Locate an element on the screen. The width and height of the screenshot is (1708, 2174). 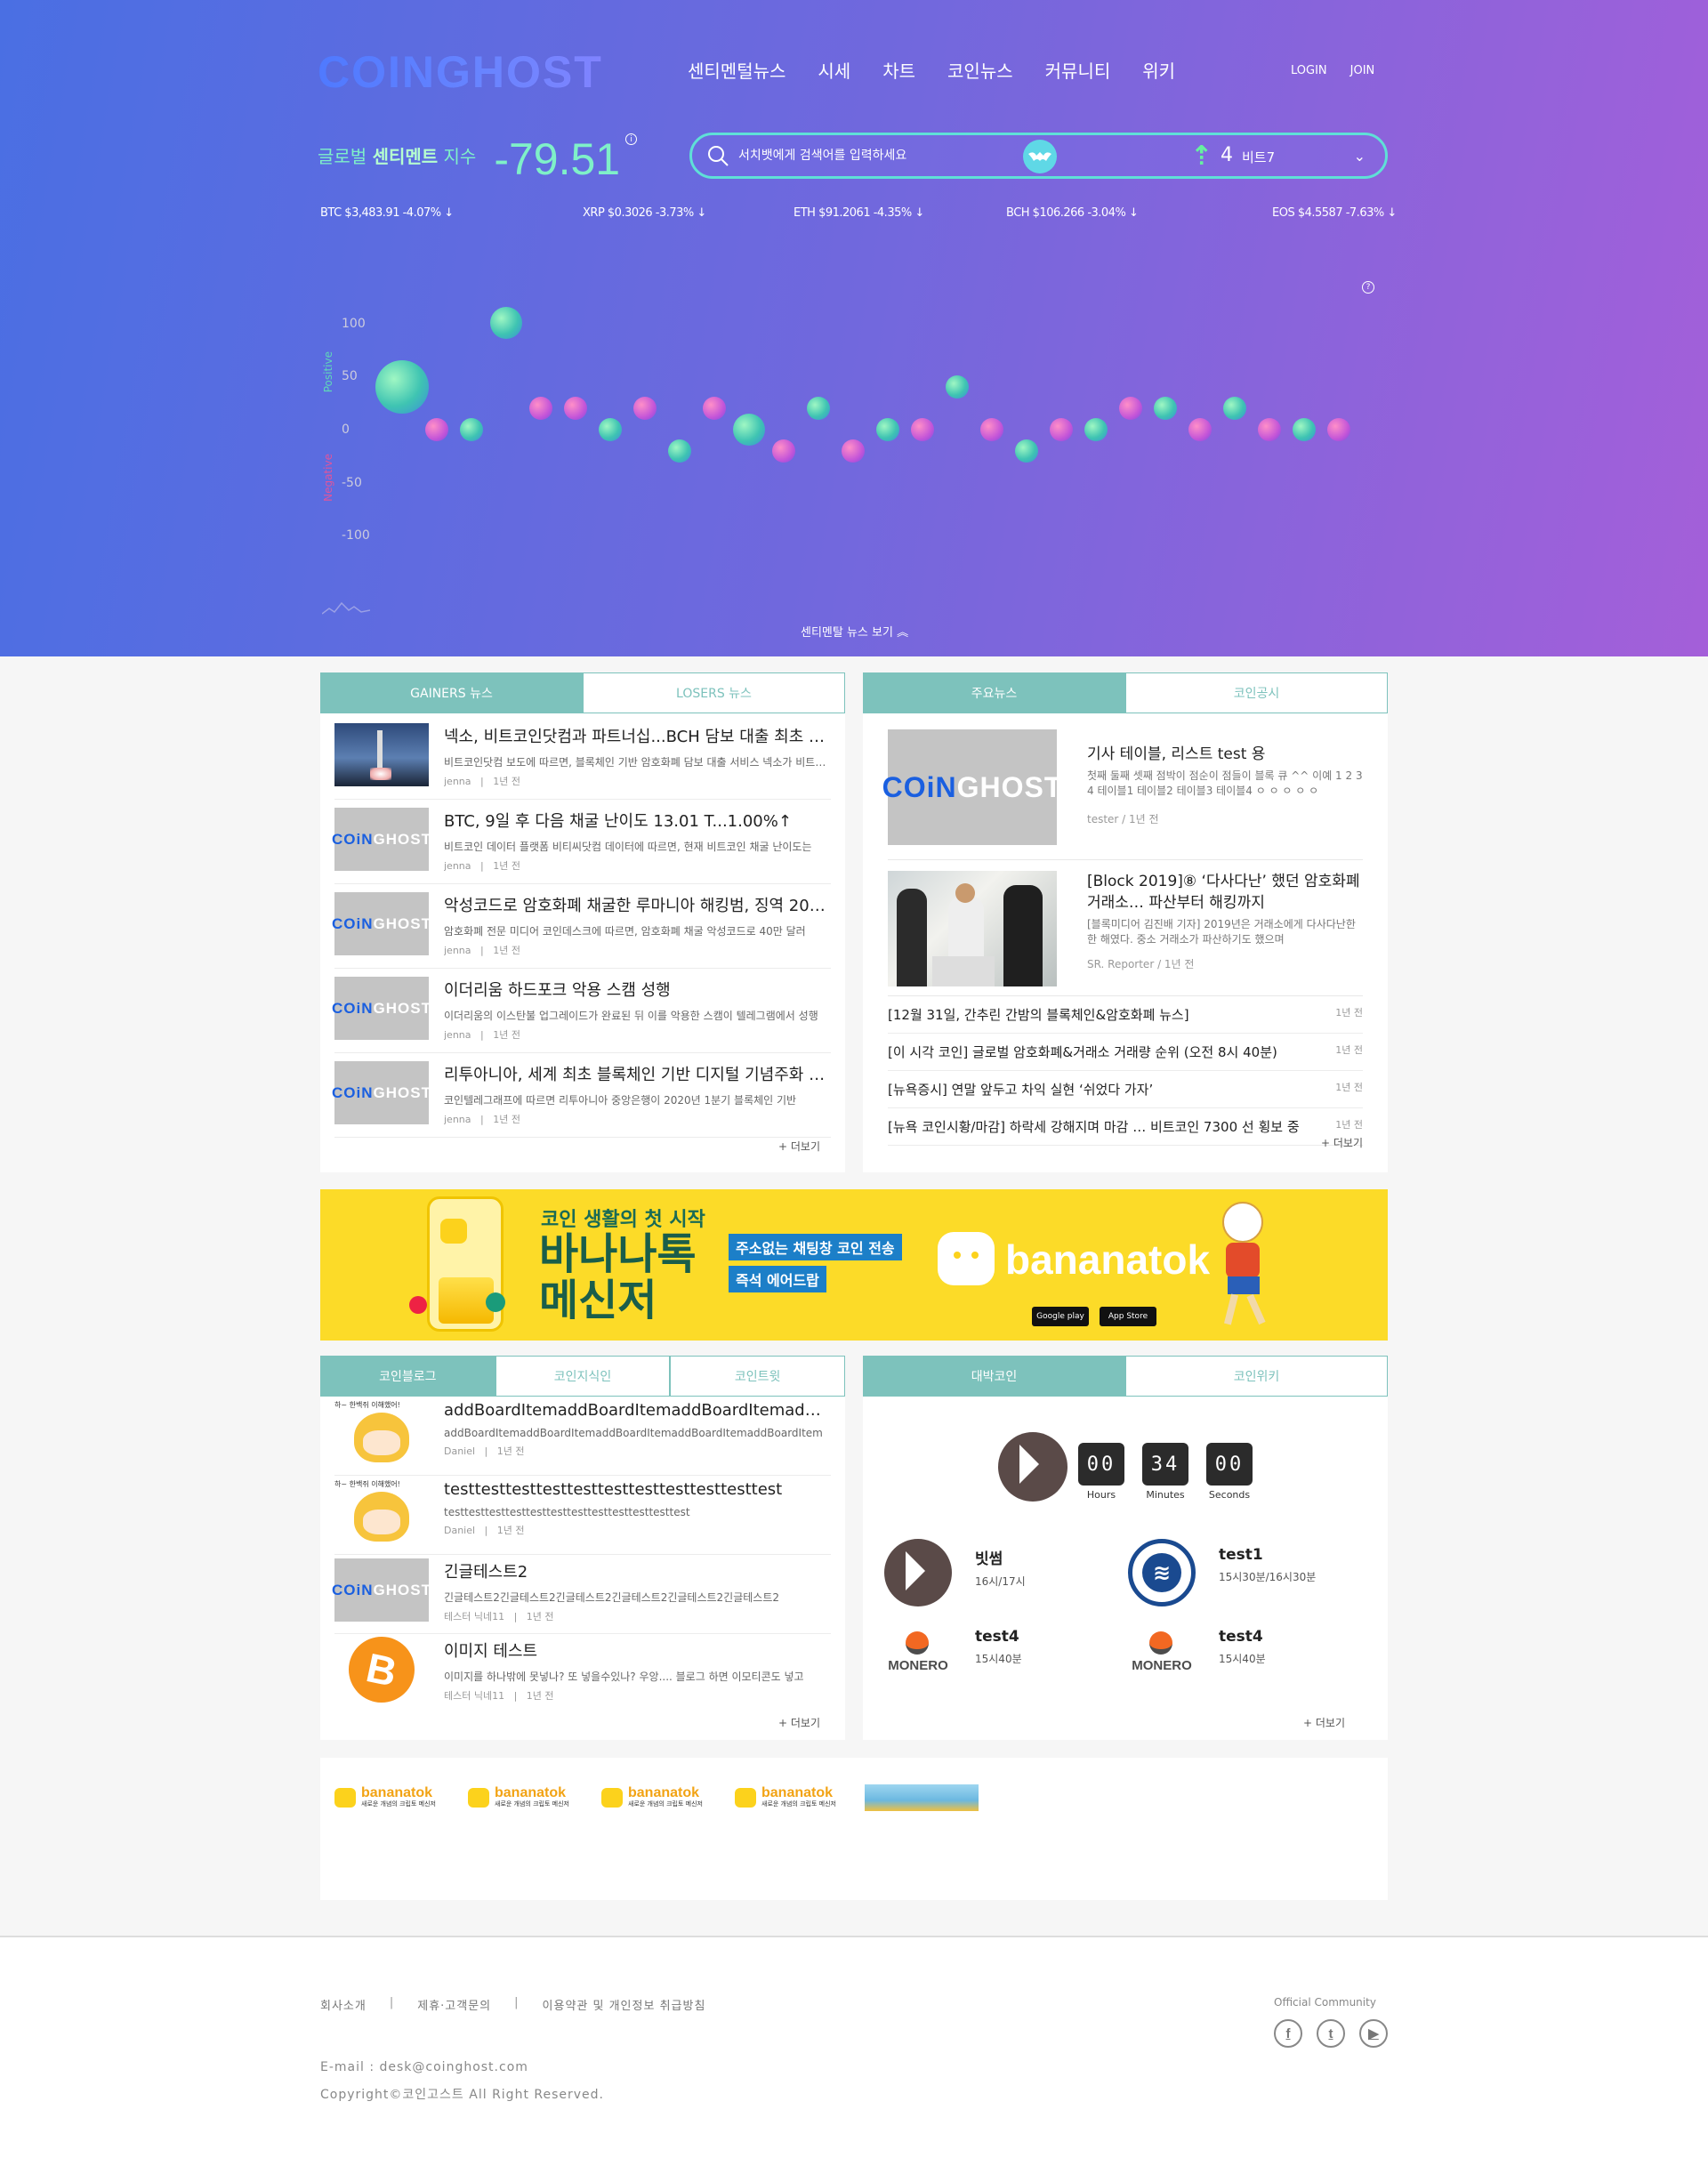
big-coin-item: ≋ test1 15시30분/16시30분 is located at coordinates (1222, 1572).